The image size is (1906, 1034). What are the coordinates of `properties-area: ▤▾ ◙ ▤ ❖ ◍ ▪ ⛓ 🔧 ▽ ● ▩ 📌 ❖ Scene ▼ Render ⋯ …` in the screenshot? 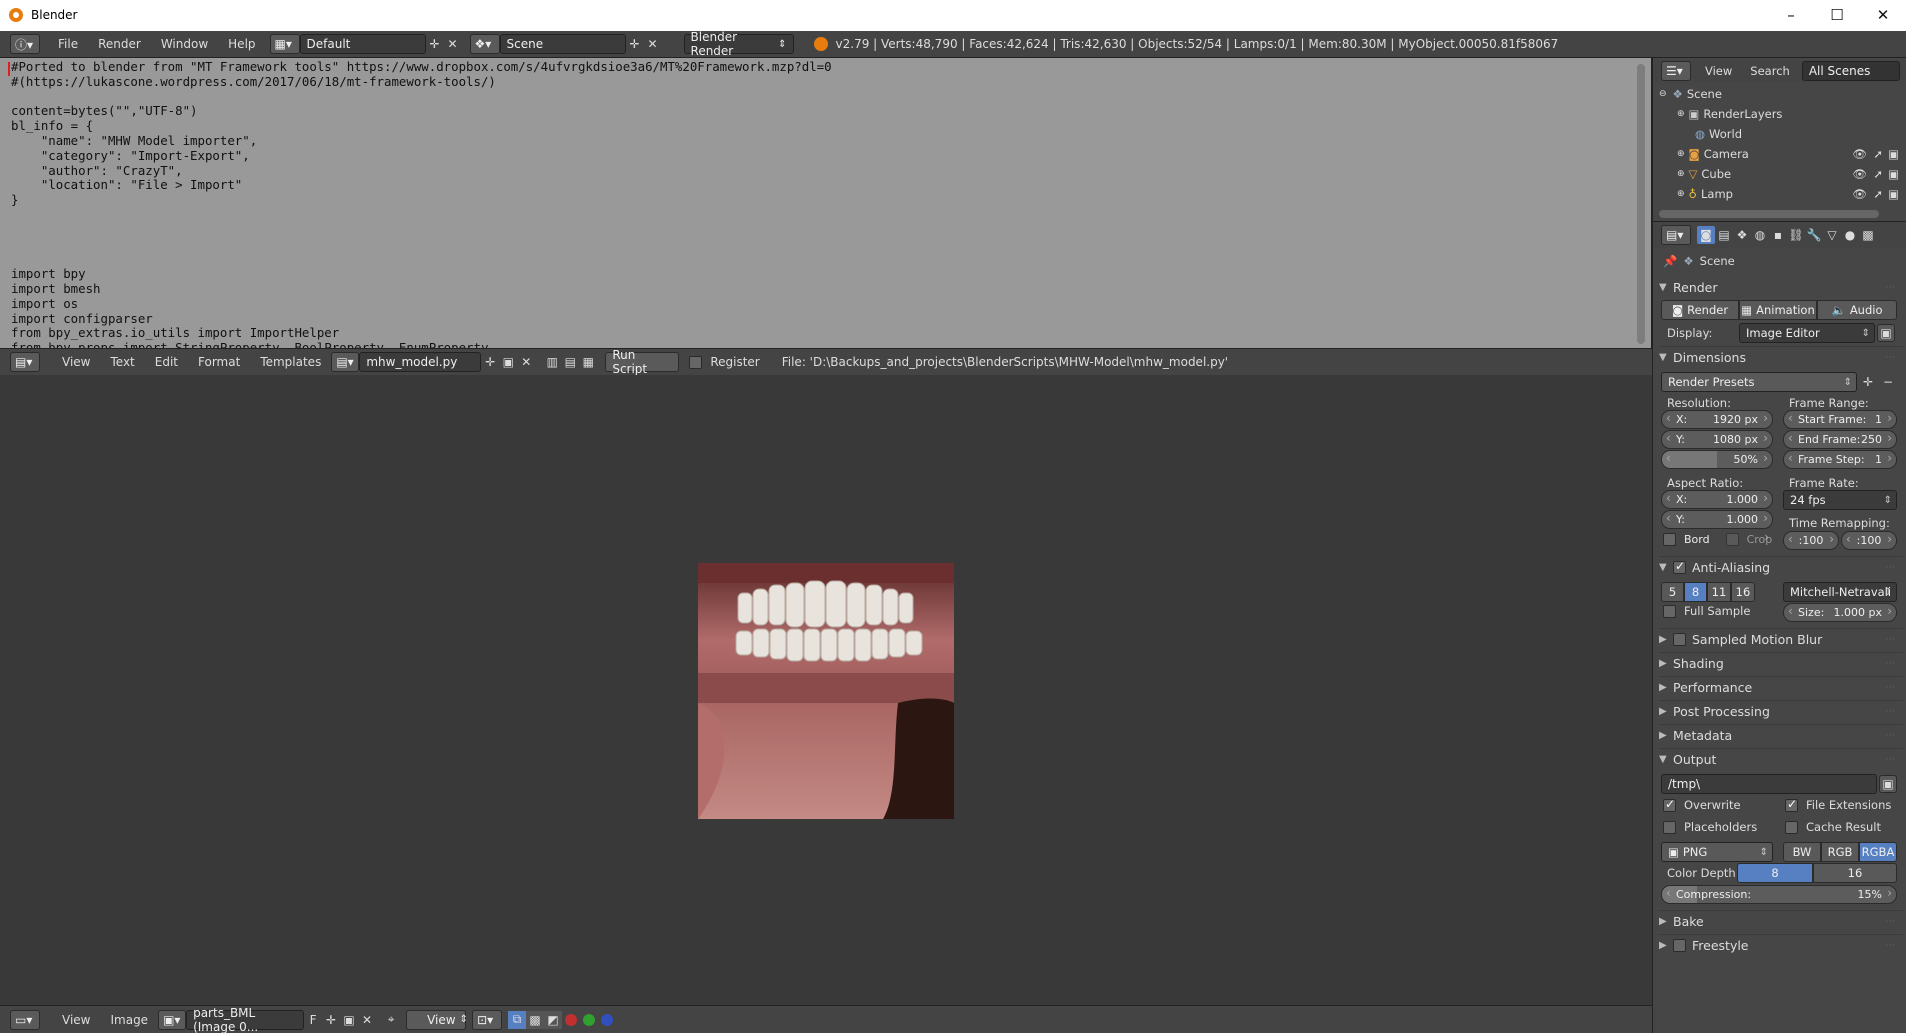 It's located at (1779, 627).